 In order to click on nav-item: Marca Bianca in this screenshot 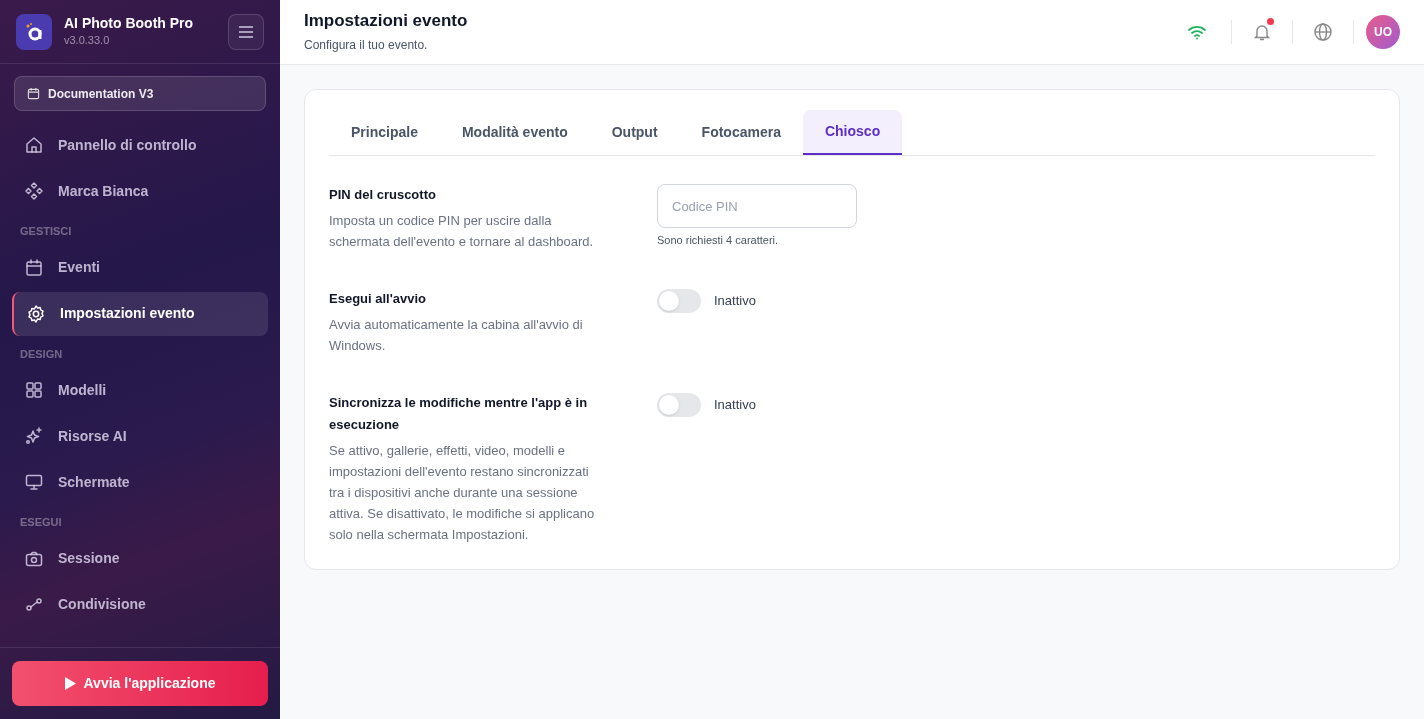, I will do `click(140, 191)`.